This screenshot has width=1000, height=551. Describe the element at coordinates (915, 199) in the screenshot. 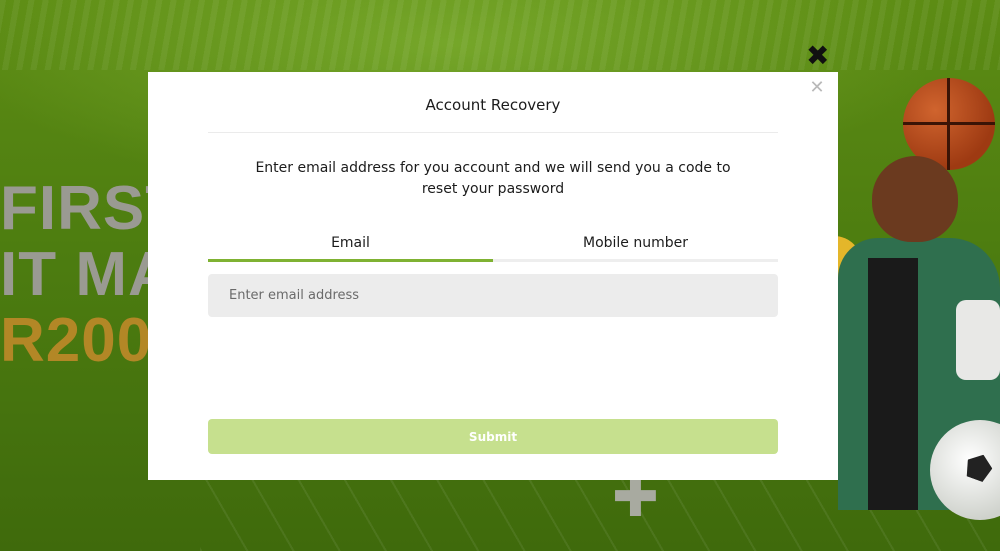

I see `person-head` at that location.